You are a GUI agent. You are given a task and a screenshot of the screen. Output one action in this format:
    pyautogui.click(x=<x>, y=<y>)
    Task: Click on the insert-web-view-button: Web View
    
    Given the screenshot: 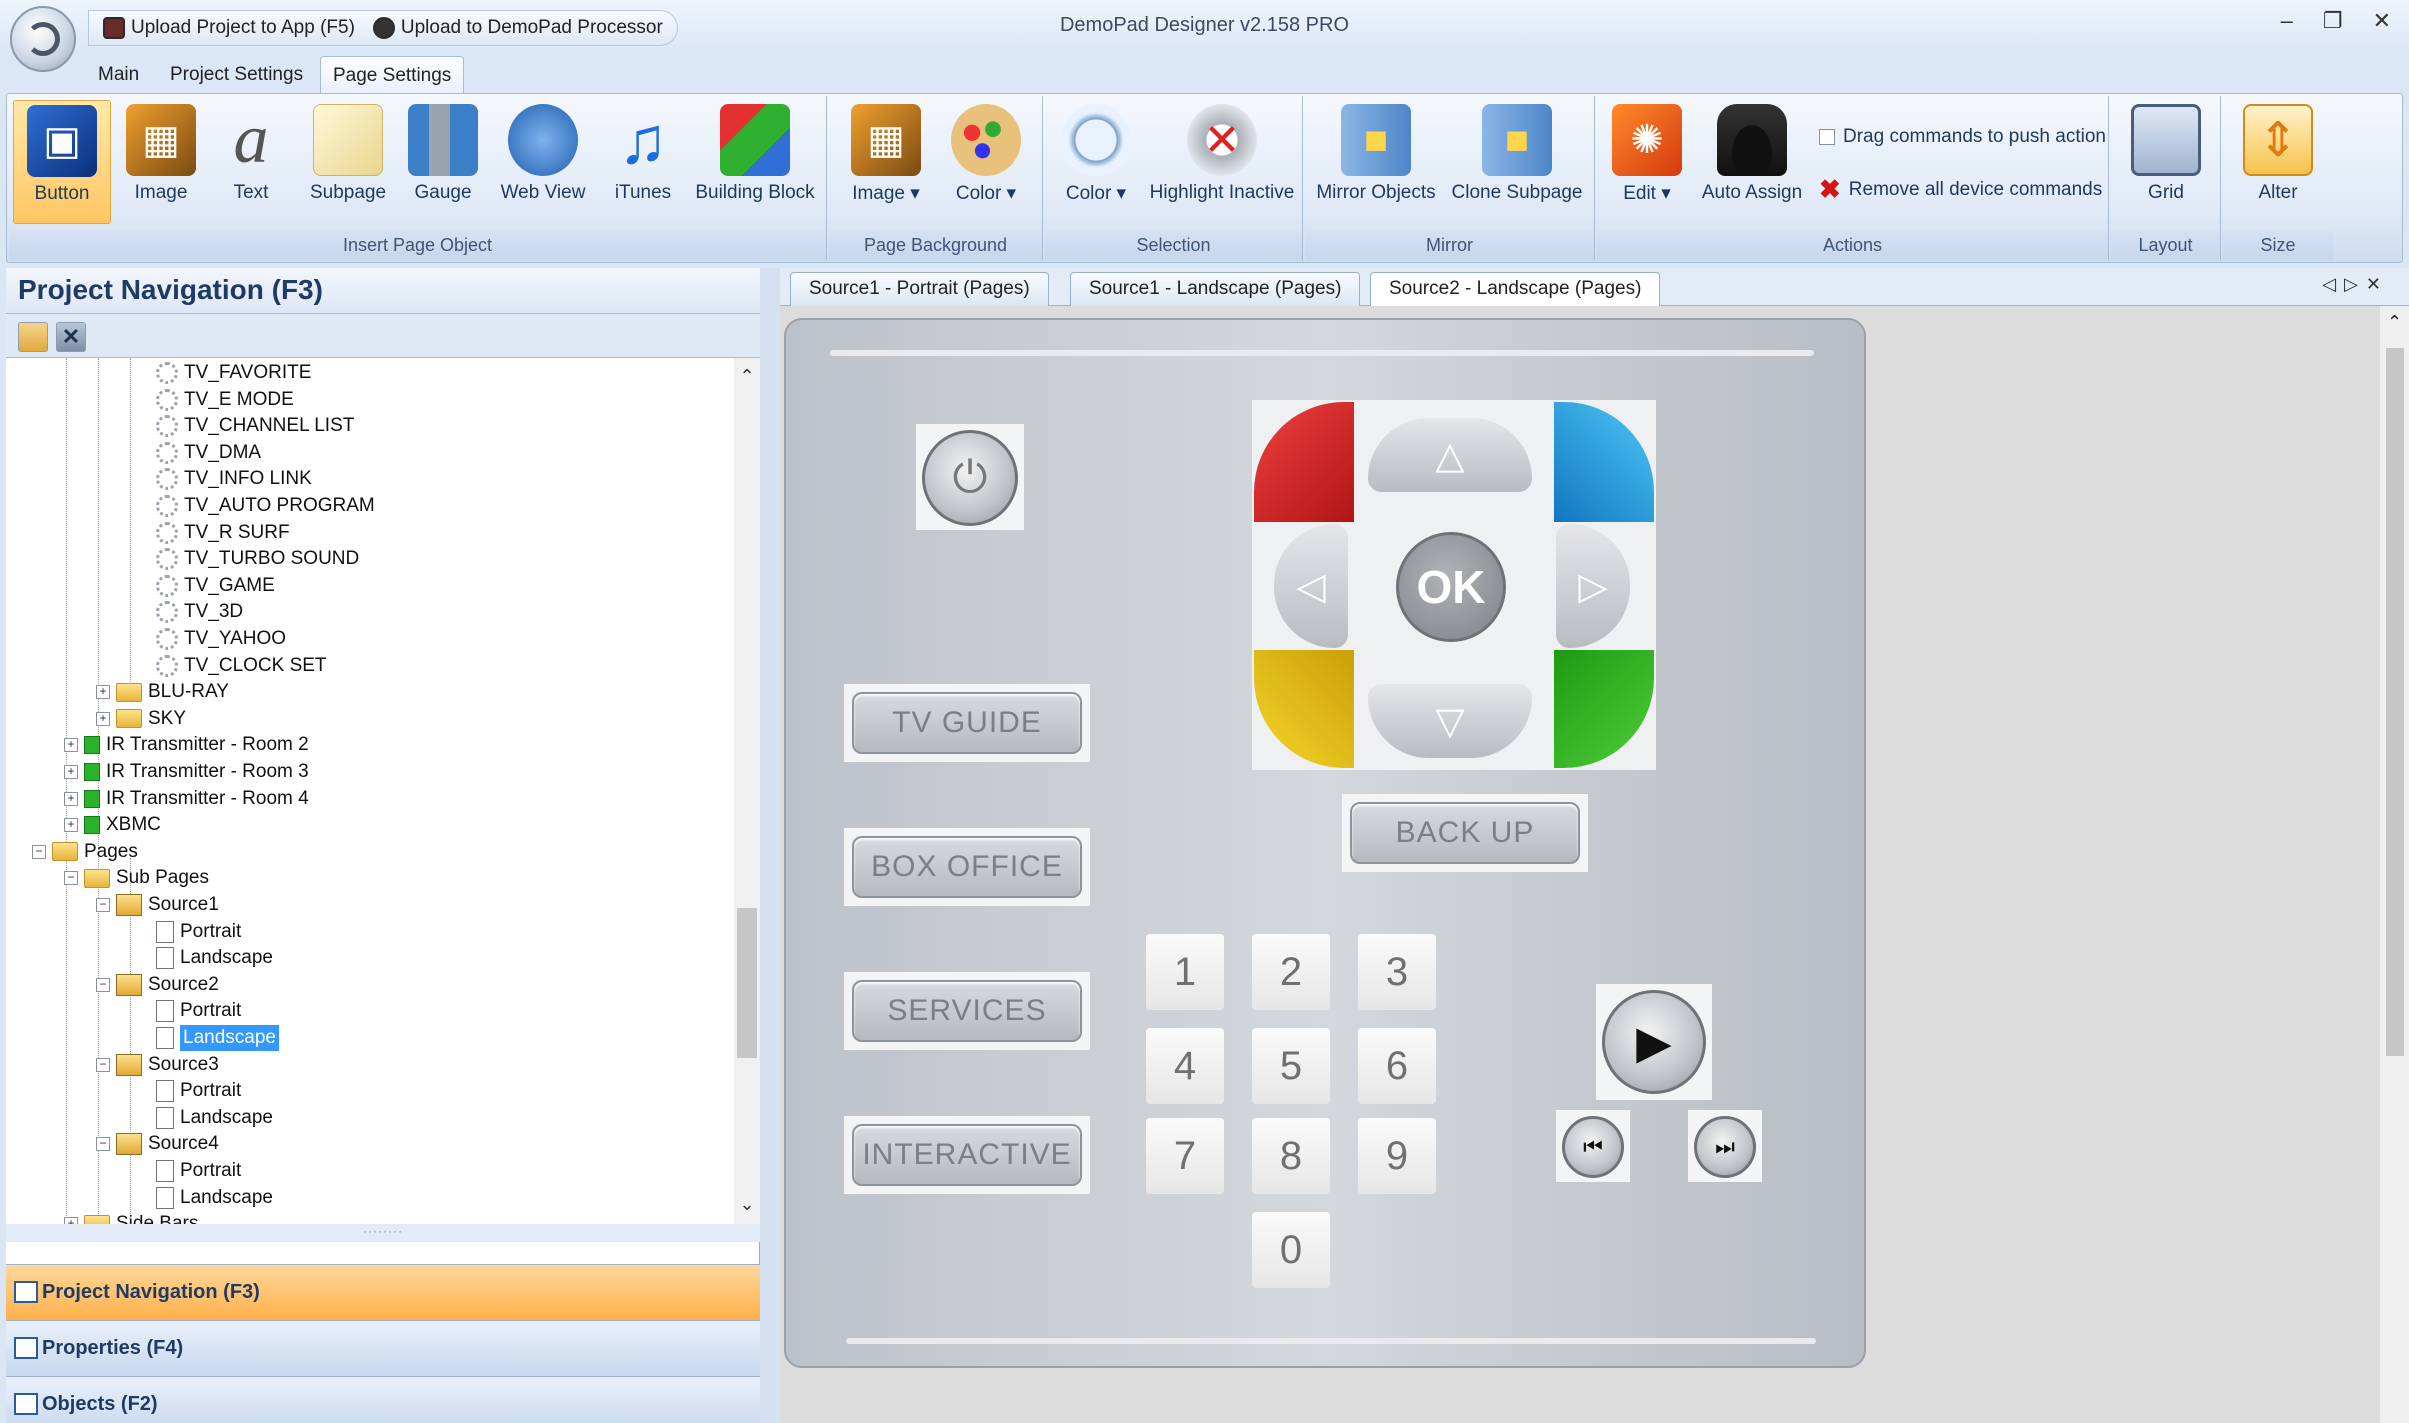 What is the action you would take?
    pyautogui.click(x=543, y=162)
    